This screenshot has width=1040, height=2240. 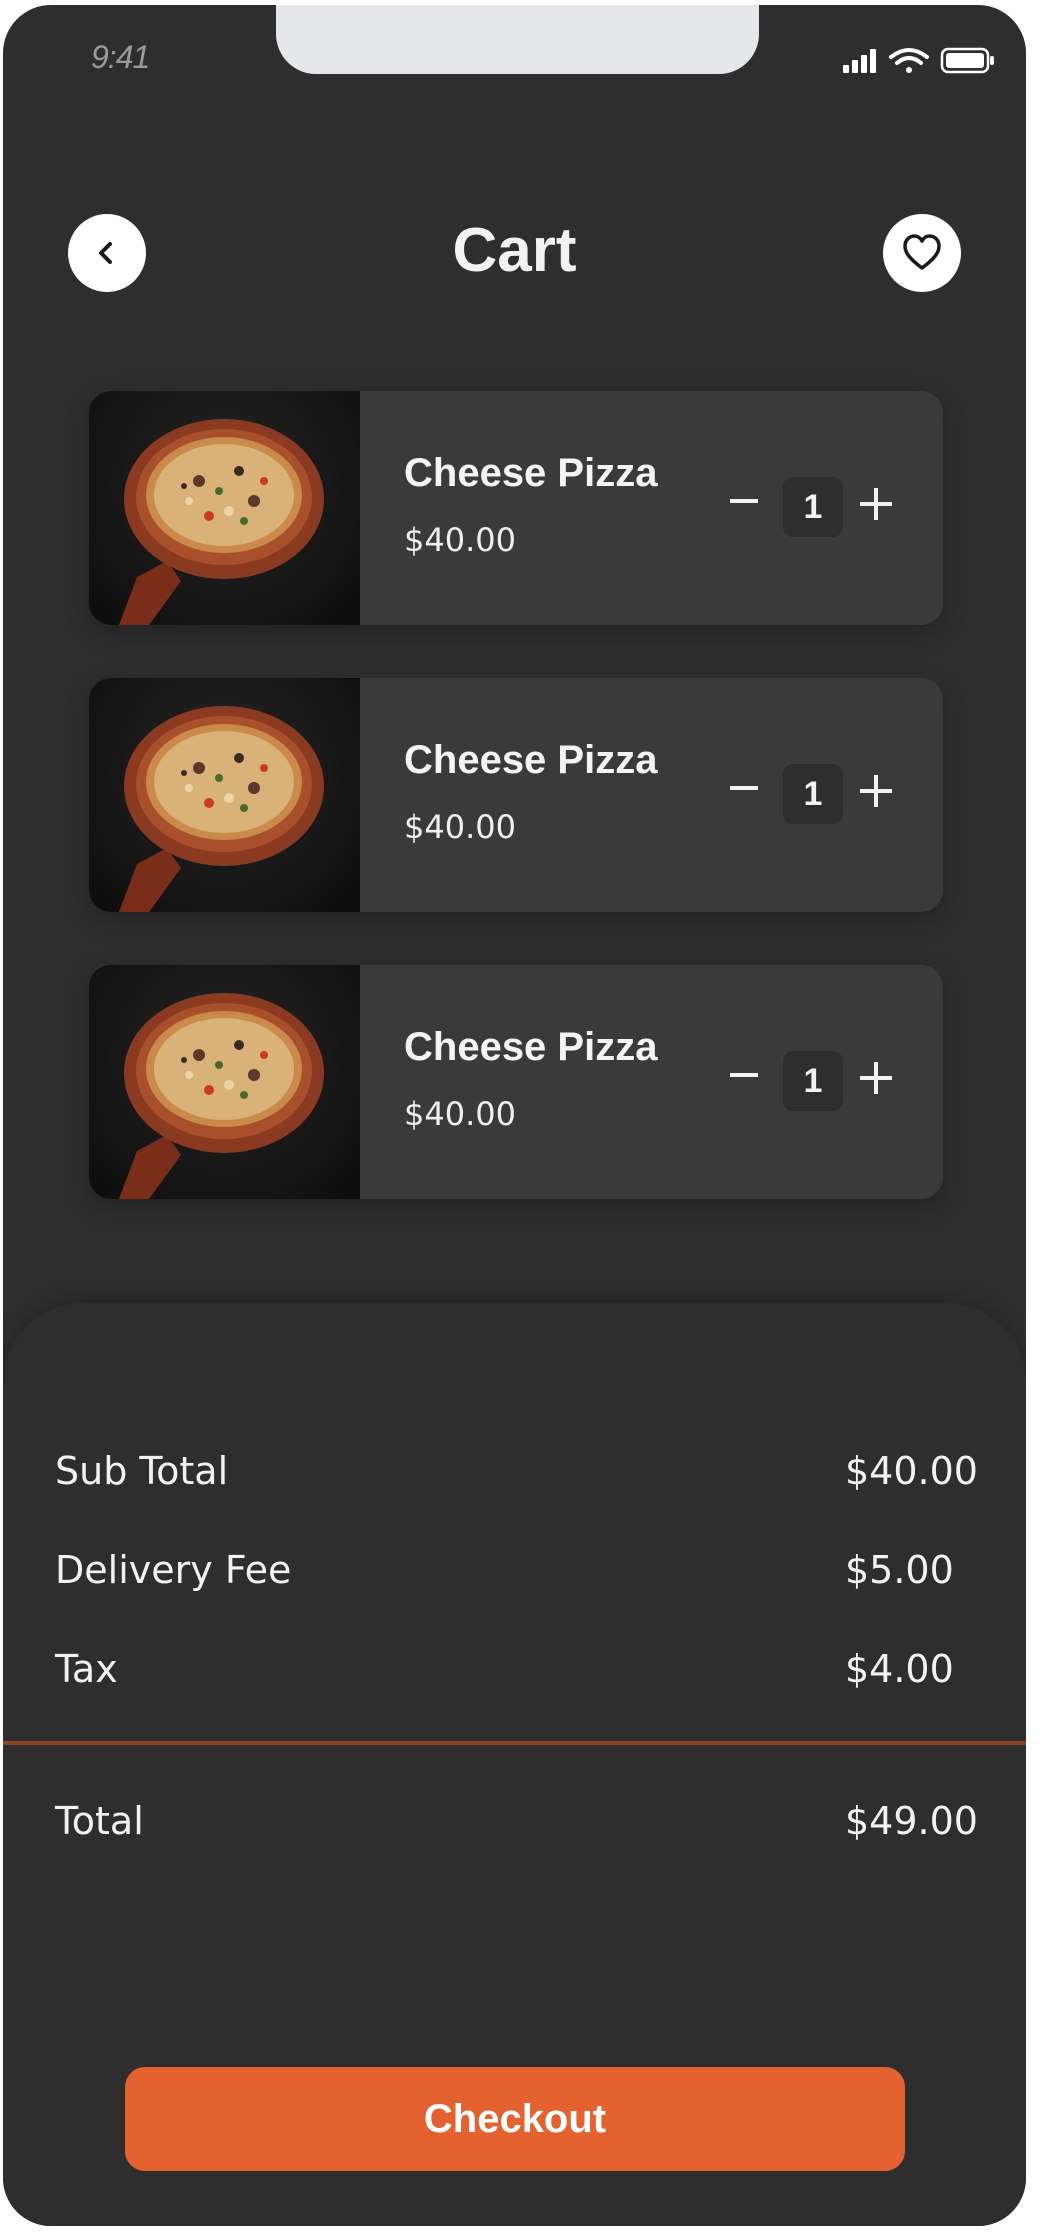 What do you see at coordinates (899, 1669) in the screenshot?
I see `tax-value: $4.00` at bounding box center [899, 1669].